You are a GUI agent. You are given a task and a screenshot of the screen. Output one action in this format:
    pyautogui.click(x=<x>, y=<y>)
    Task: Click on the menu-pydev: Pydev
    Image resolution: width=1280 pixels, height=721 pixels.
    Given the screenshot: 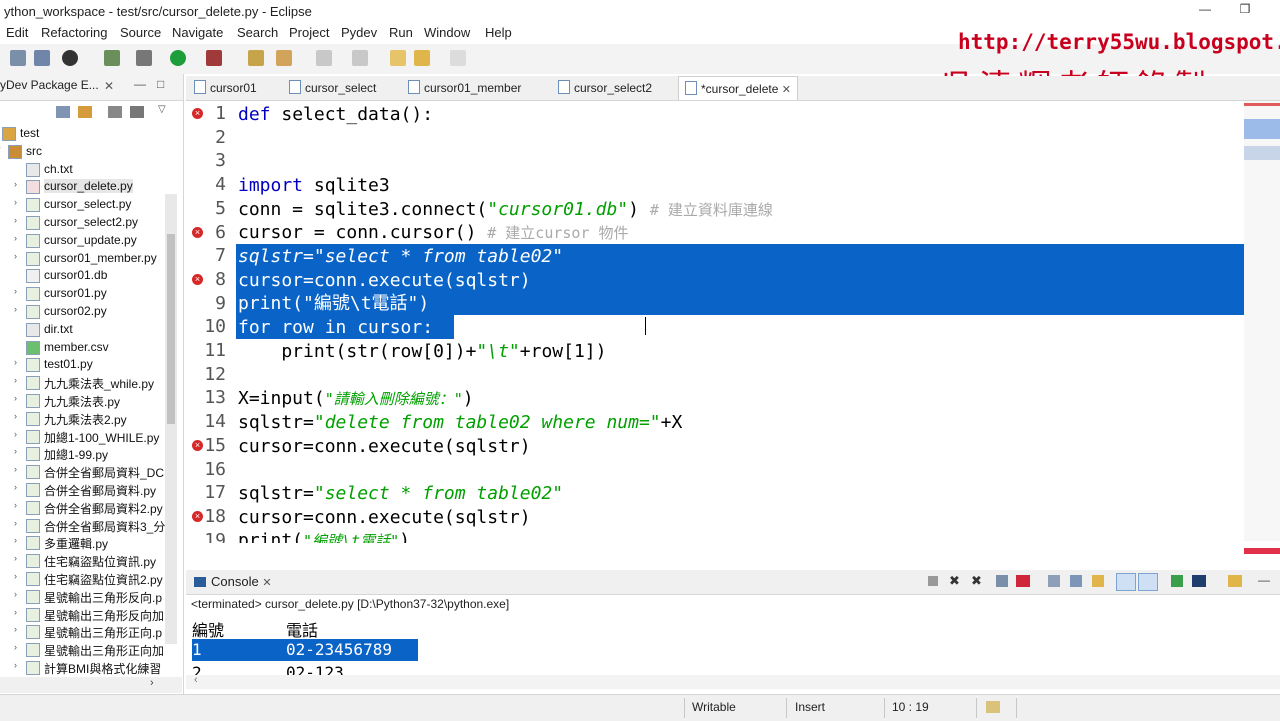 What is the action you would take?
    pyautogui.click(x=359, y=32)
    